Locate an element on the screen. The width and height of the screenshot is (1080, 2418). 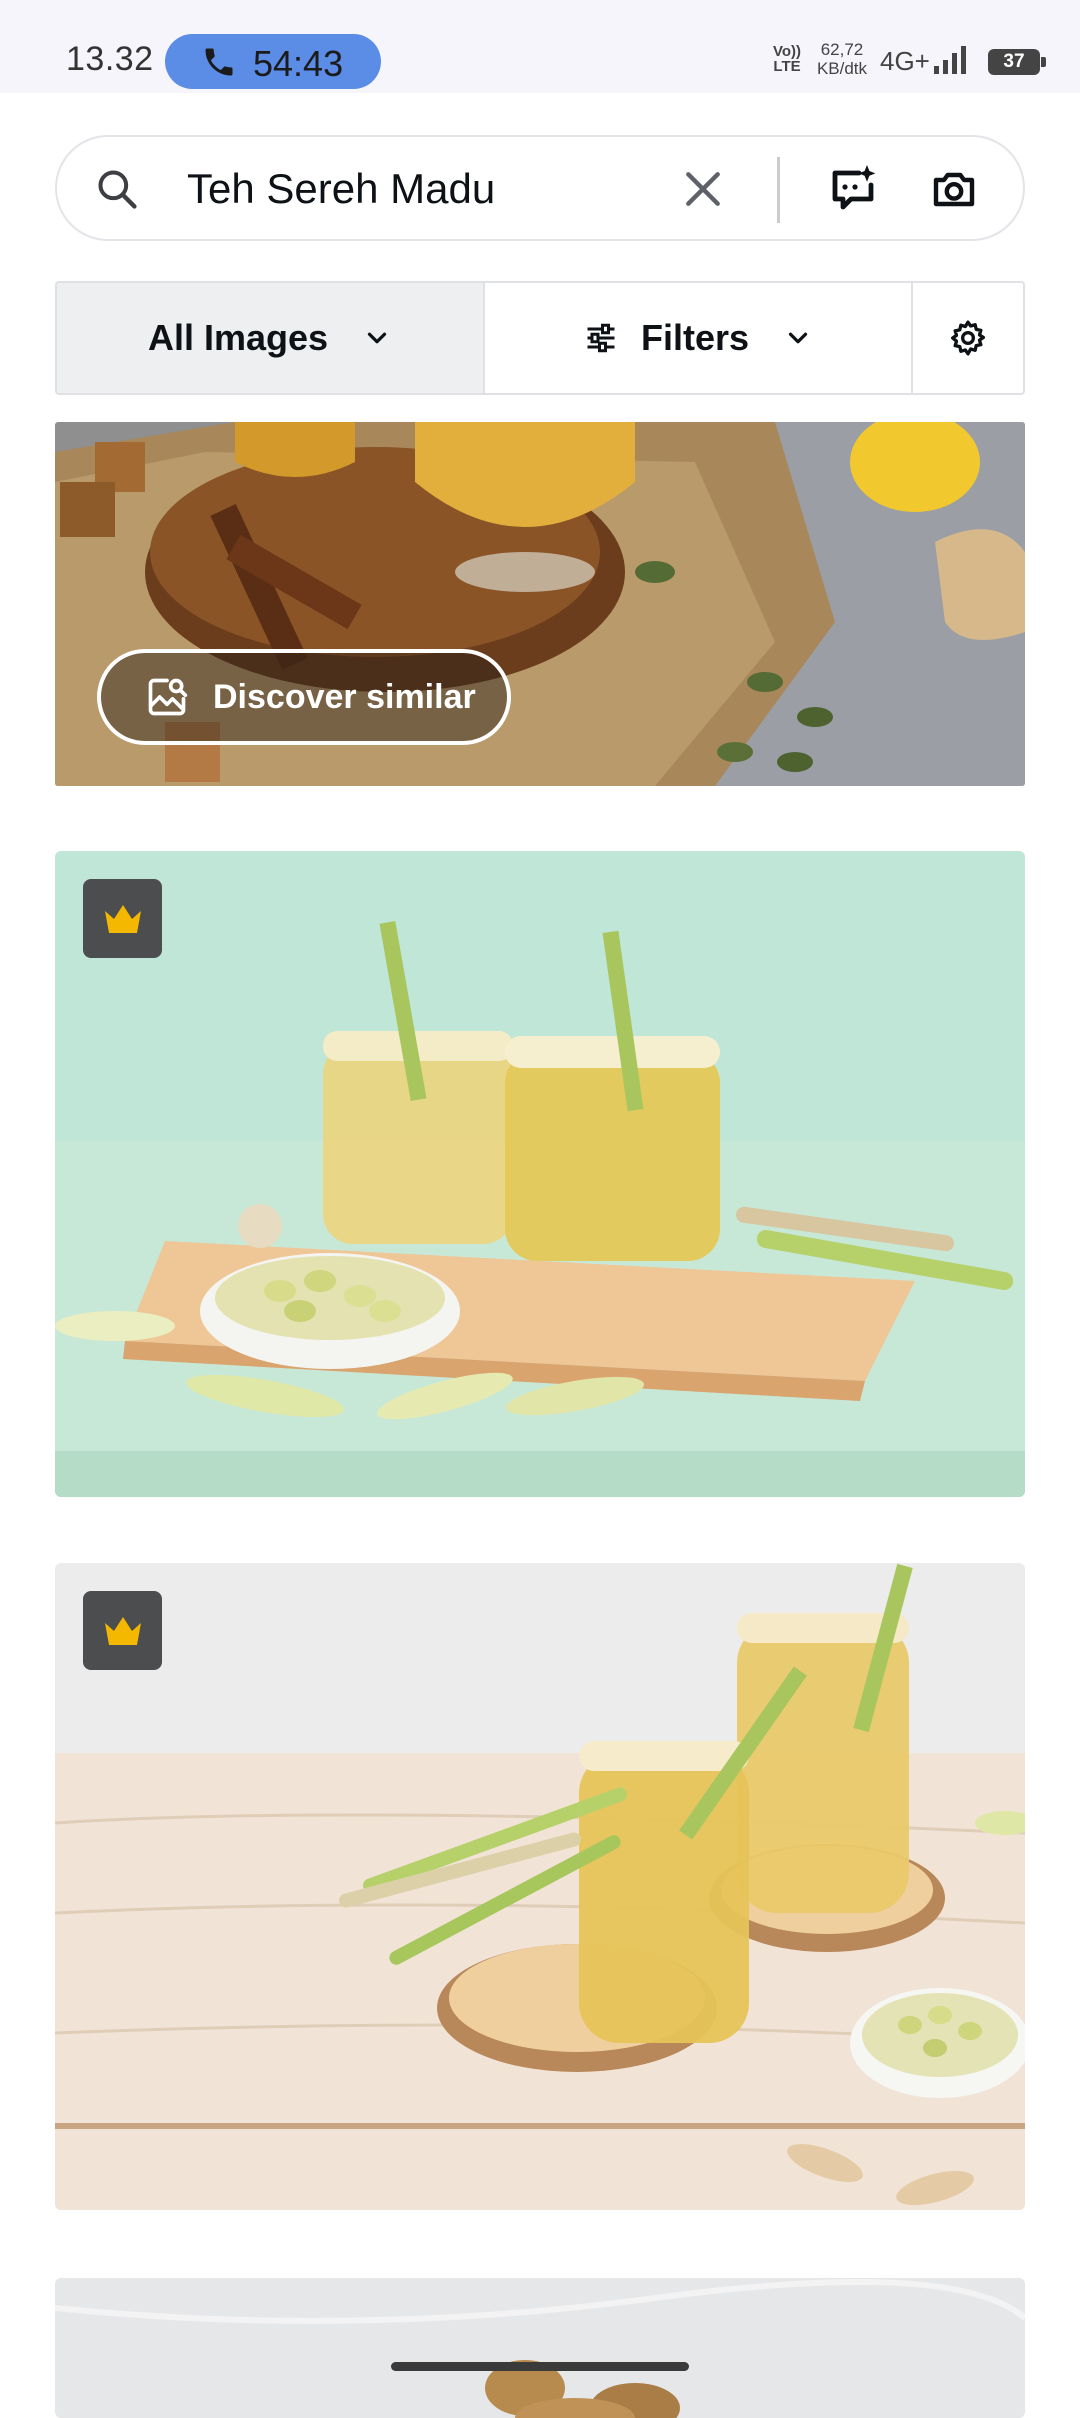
filters-dropdown: Filters is located at coordinates (699, 338).